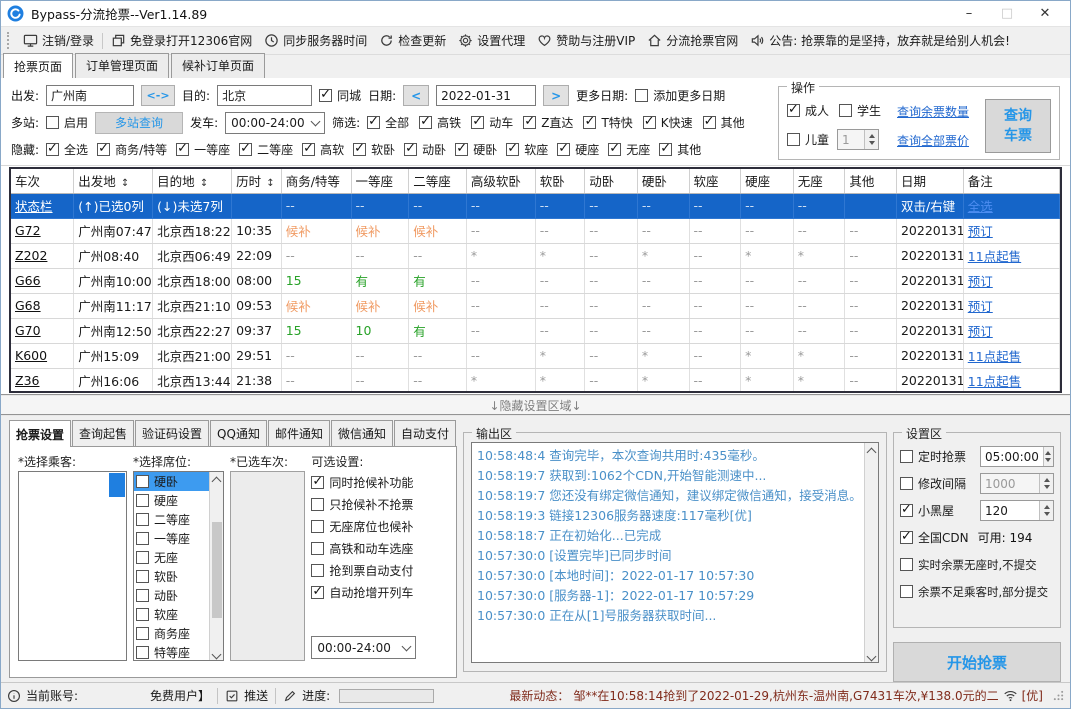 The image size is (1071, 709). Describe the element at coordinates (933, 483) in the screenshot. I see `interval-checkbox: 修改间隔` at that location.